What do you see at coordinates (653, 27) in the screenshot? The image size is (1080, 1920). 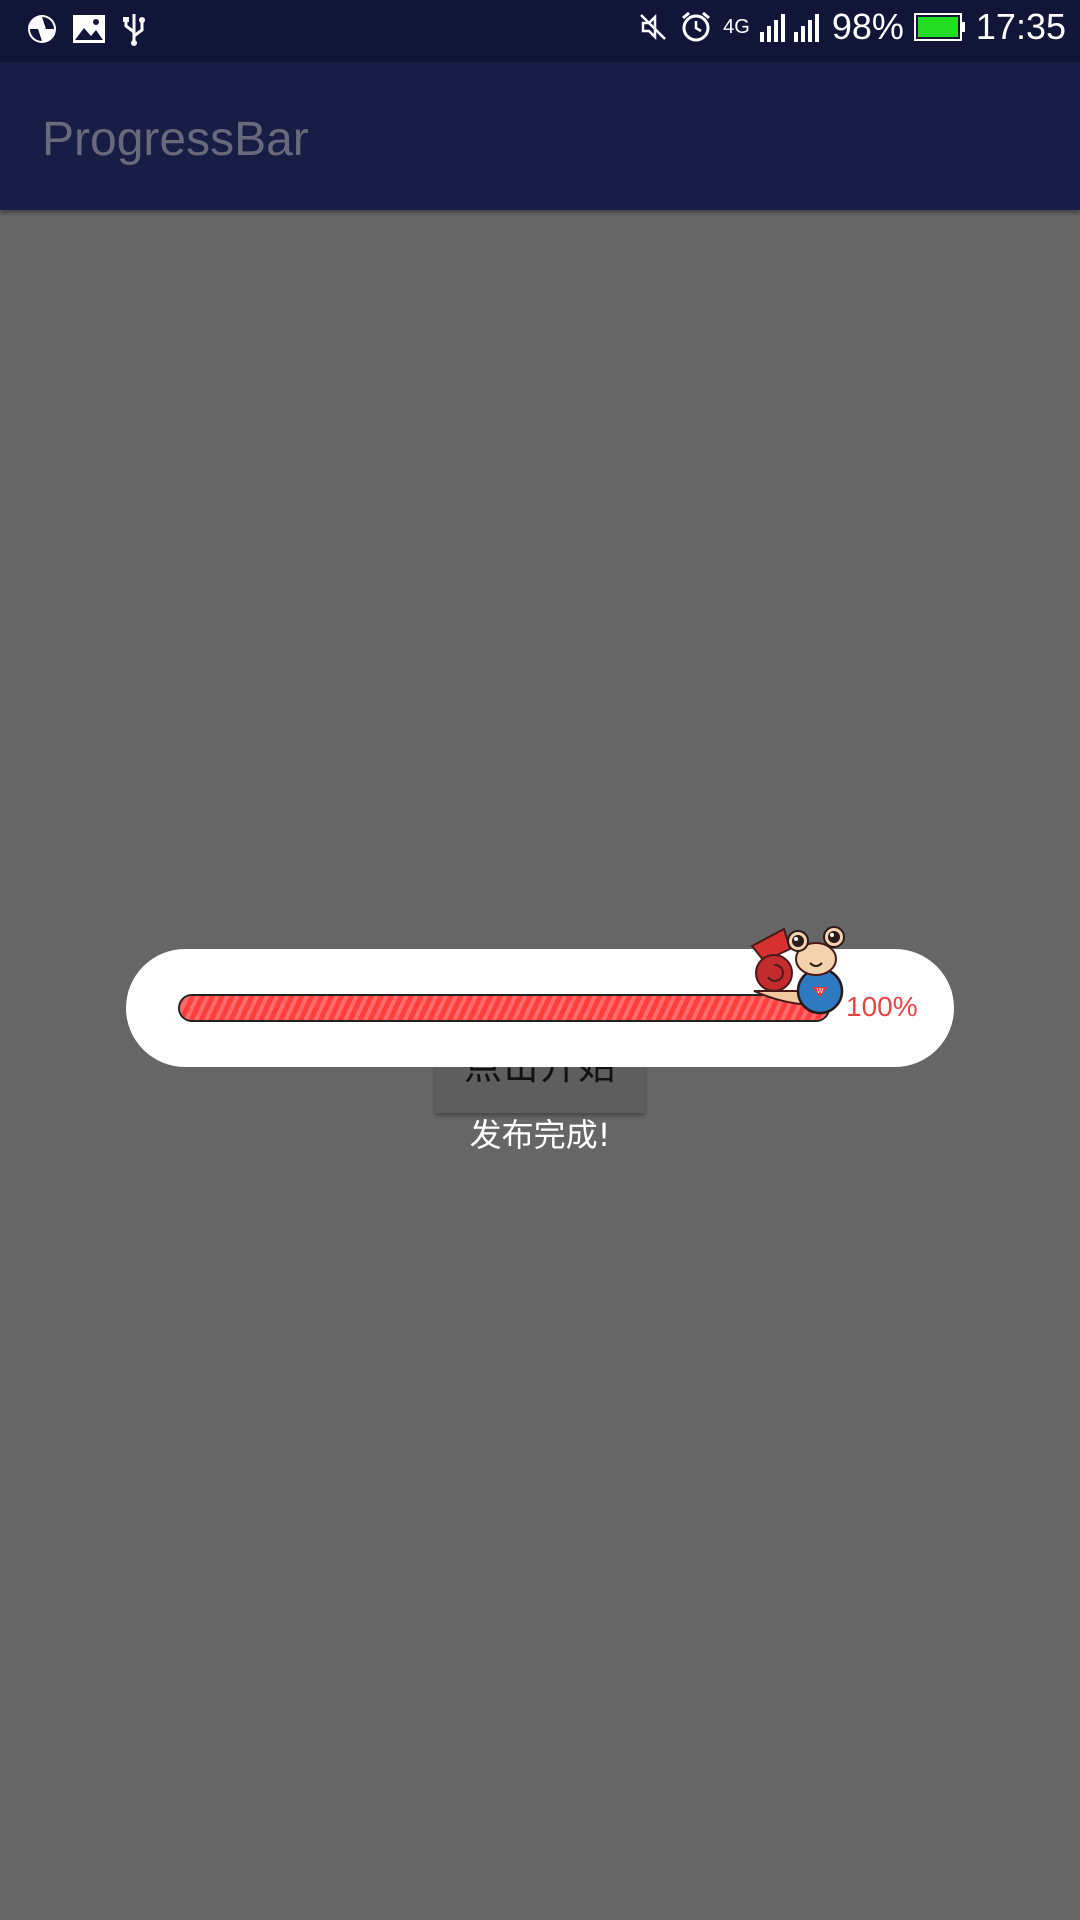 I see `mute-icon` at bounding box center [653, 27].